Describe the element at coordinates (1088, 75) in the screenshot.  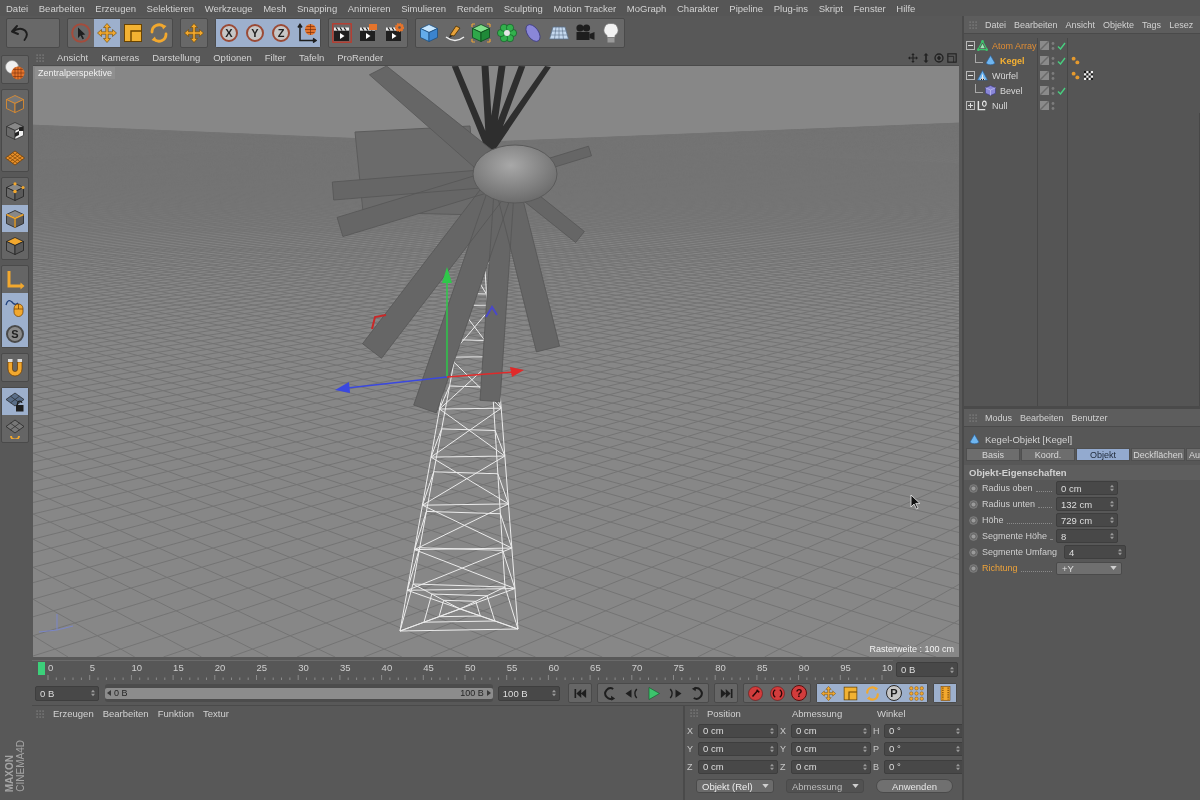
I see `checker-tag-icon` at that location.